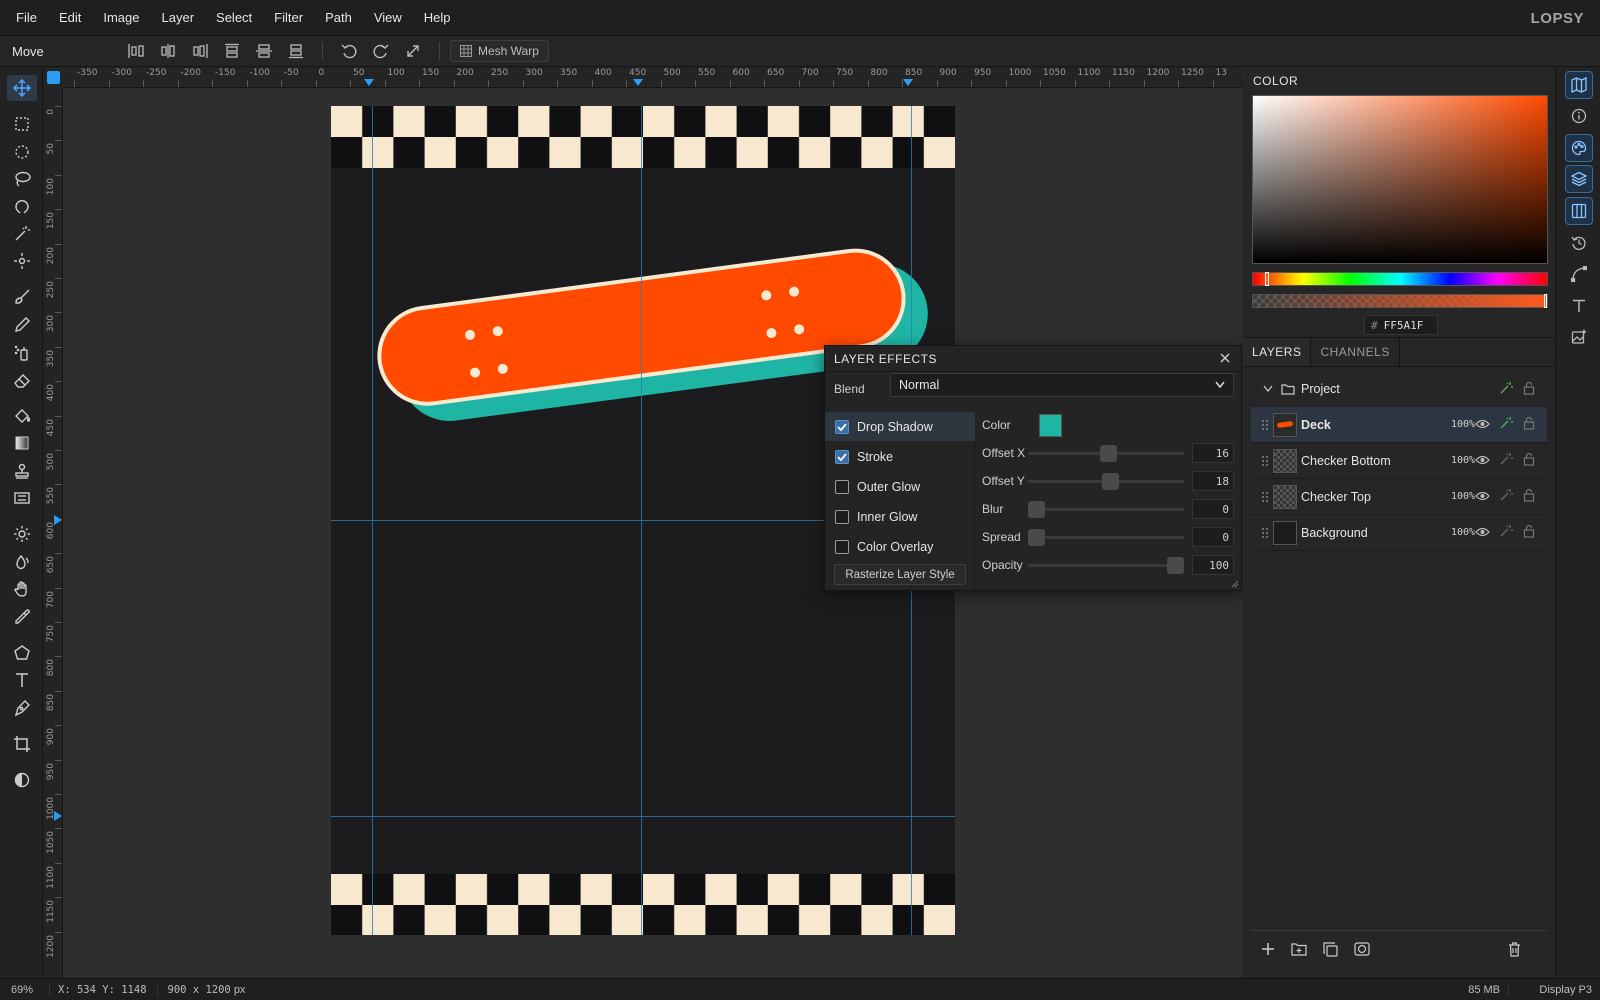 The height and width of the screenshot is (1000, 1600). What do you see at coordinates (1106, 509) in the screenshot?
I see `blur-slider` at bounding box center [1106, 509].